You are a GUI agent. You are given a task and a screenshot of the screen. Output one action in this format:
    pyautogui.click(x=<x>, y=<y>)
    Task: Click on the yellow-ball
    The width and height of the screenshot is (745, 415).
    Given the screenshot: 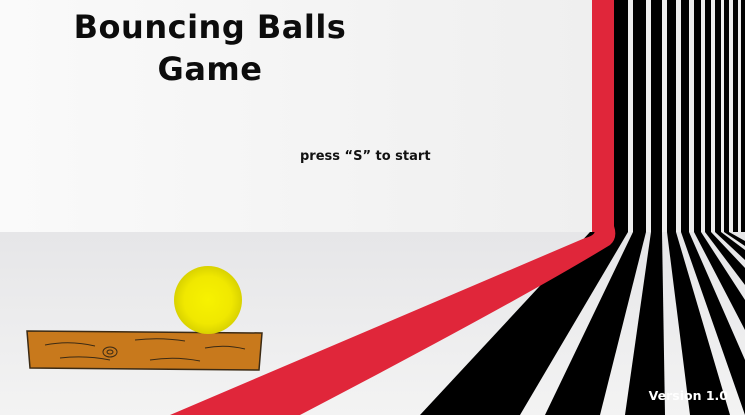 What is the action you would take?
    pyautogui.click(x=208, y=300)
    